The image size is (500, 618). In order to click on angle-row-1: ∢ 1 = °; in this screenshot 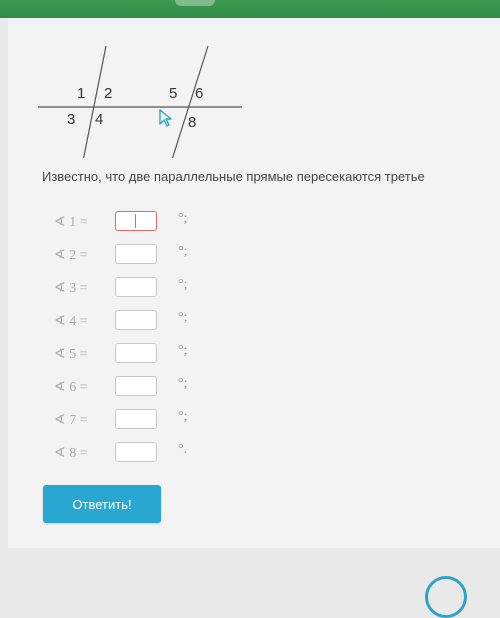, I will do `click(154, 223)`.